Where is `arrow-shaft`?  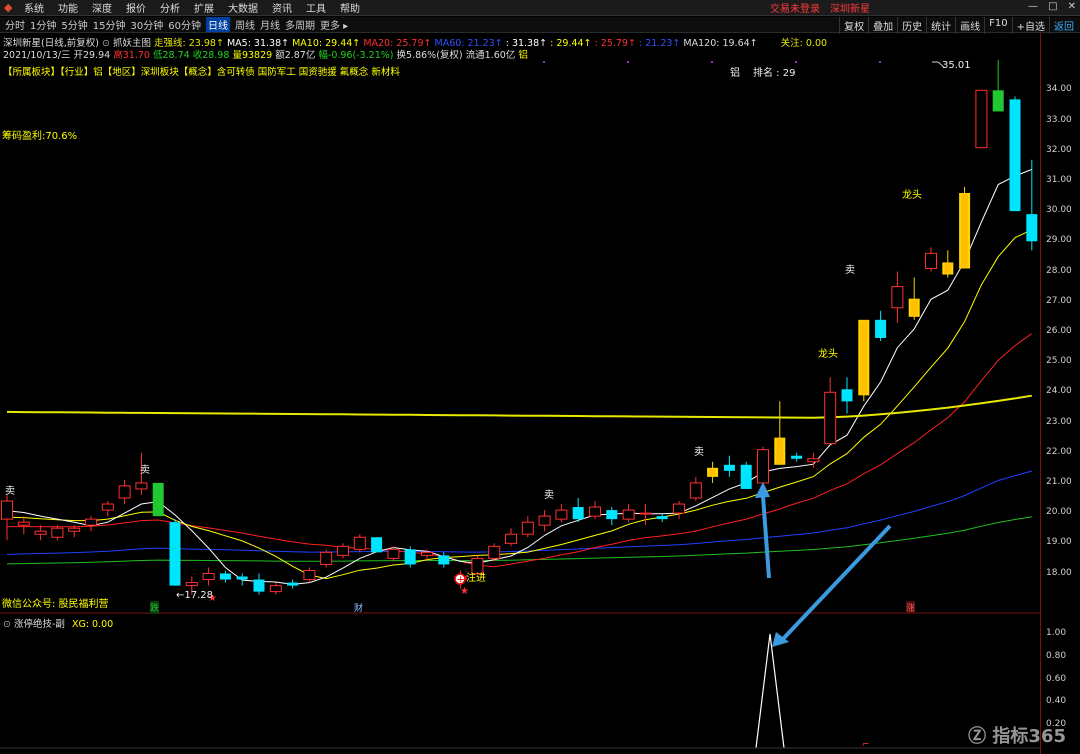
arrow-shaft is located at coordinates (836, 583).